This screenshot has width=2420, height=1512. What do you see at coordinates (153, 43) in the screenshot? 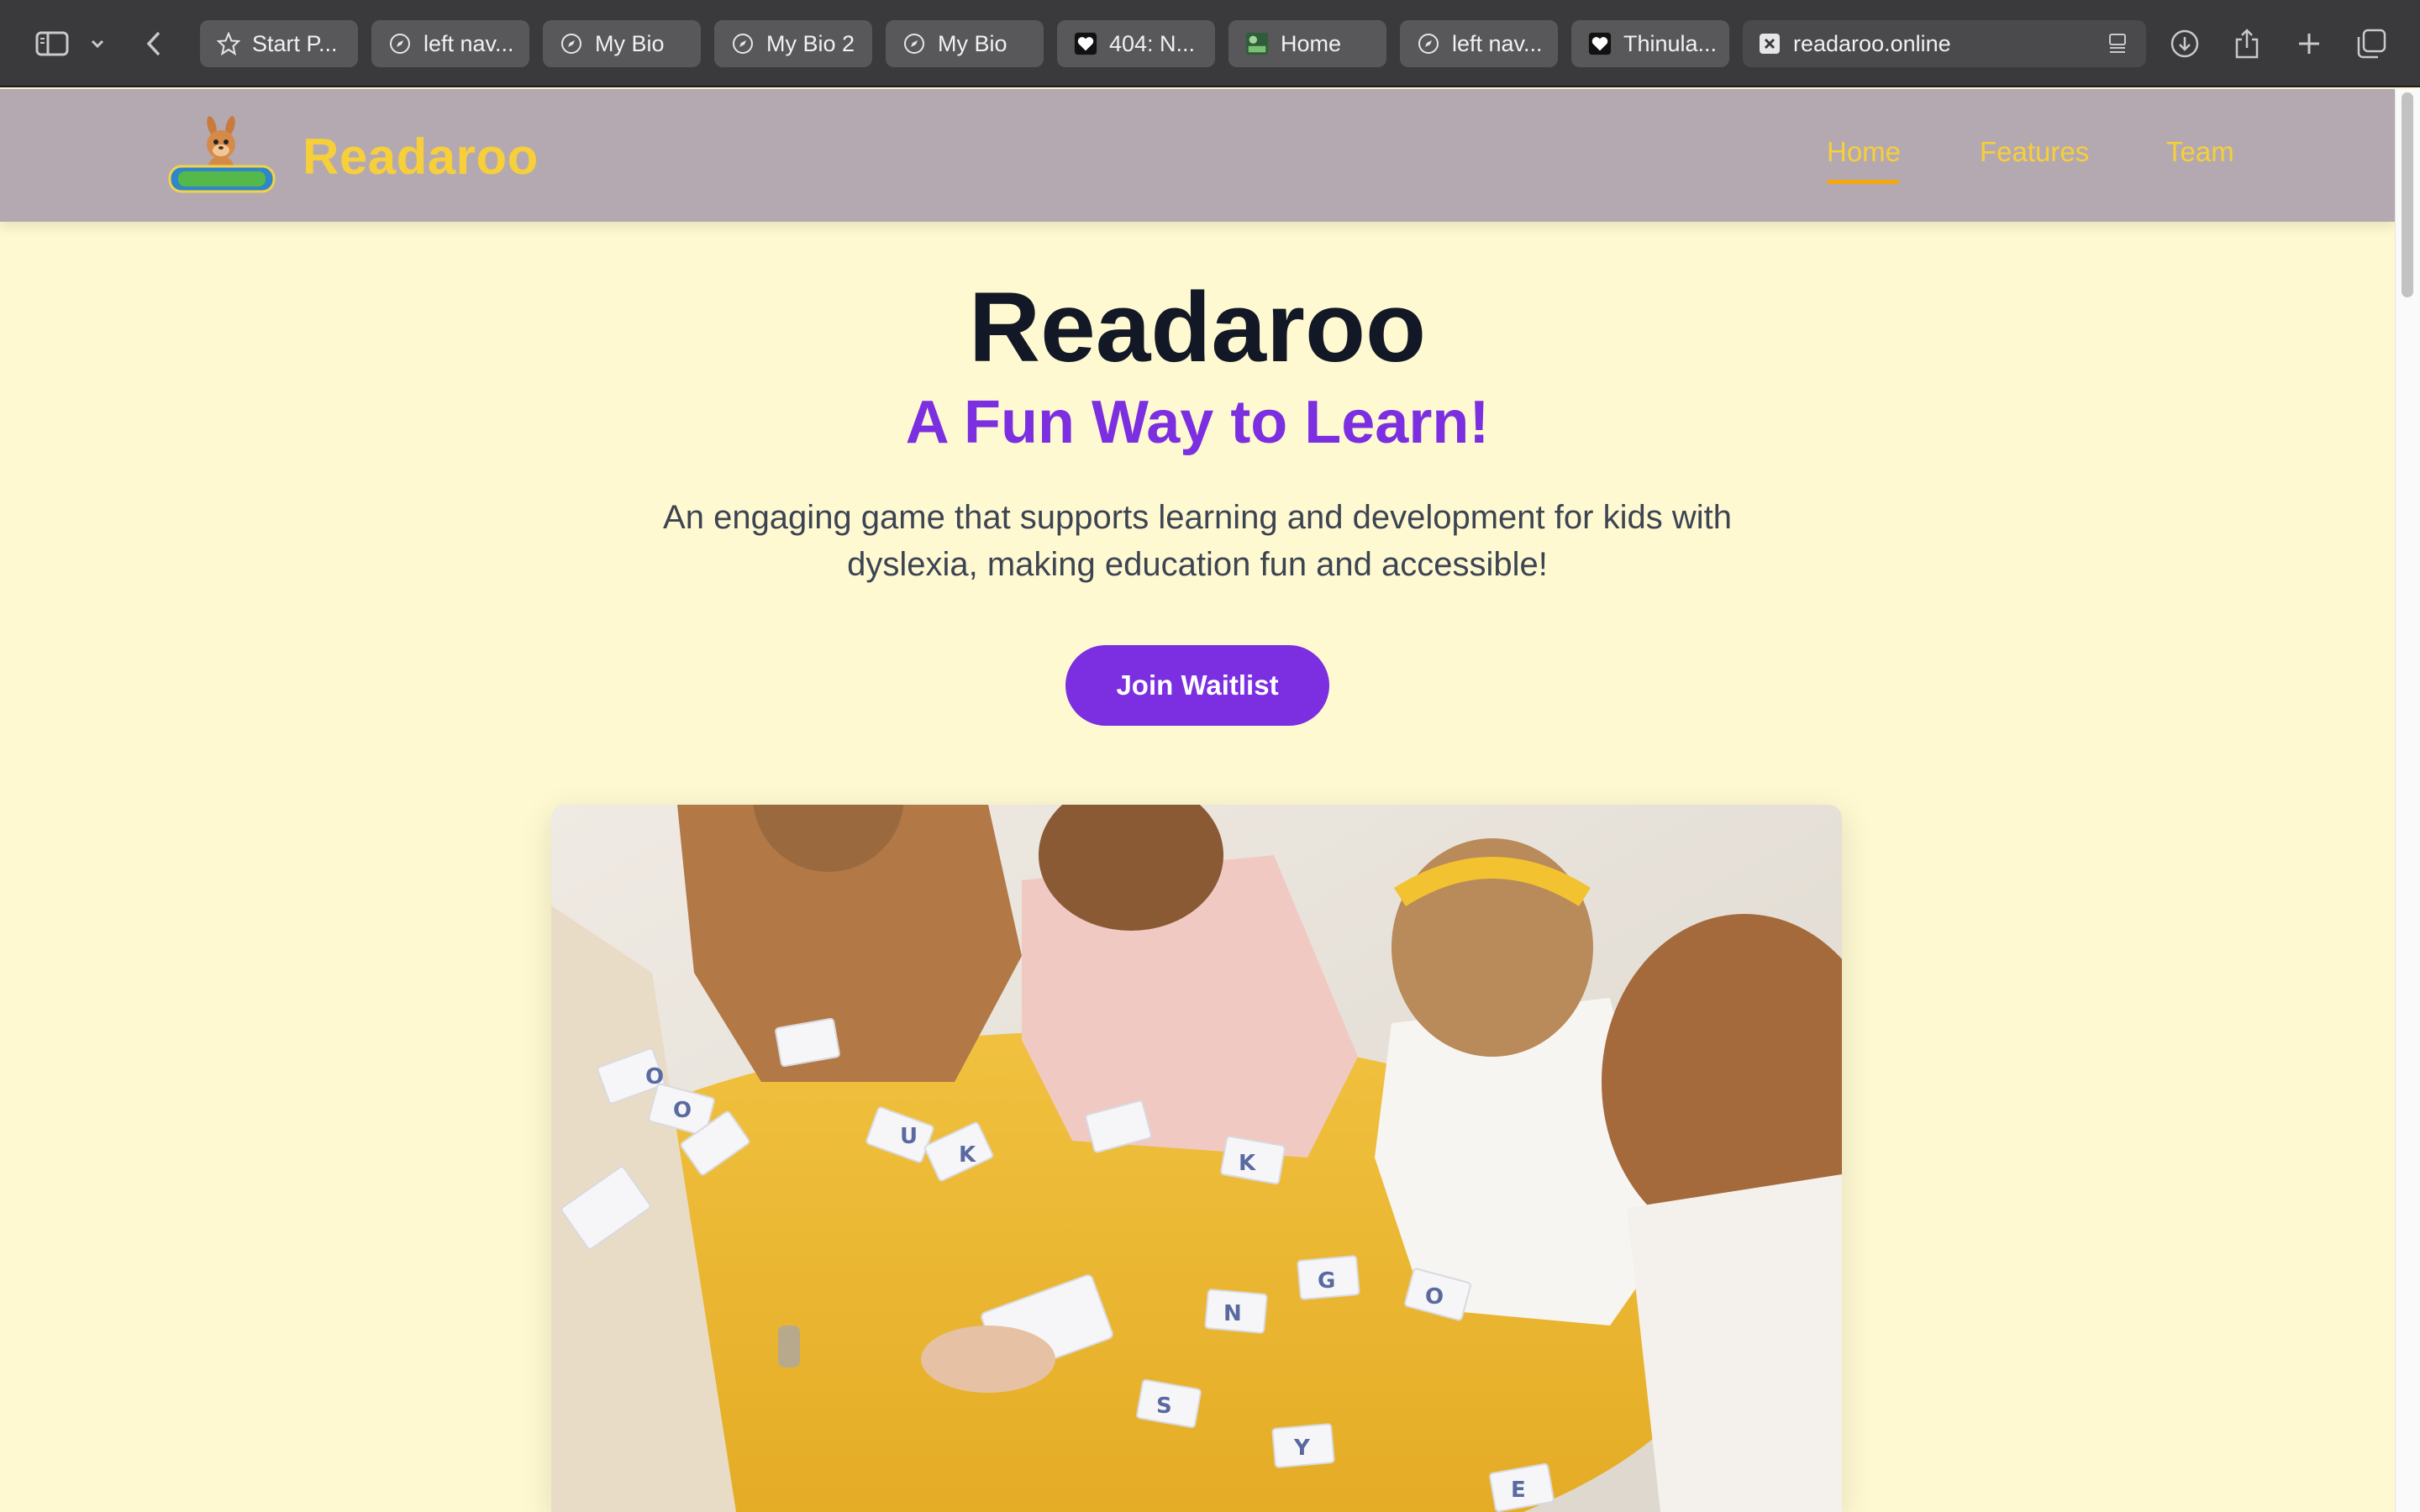
I see `back-arrow-icon` at bounding box center [153, 43].